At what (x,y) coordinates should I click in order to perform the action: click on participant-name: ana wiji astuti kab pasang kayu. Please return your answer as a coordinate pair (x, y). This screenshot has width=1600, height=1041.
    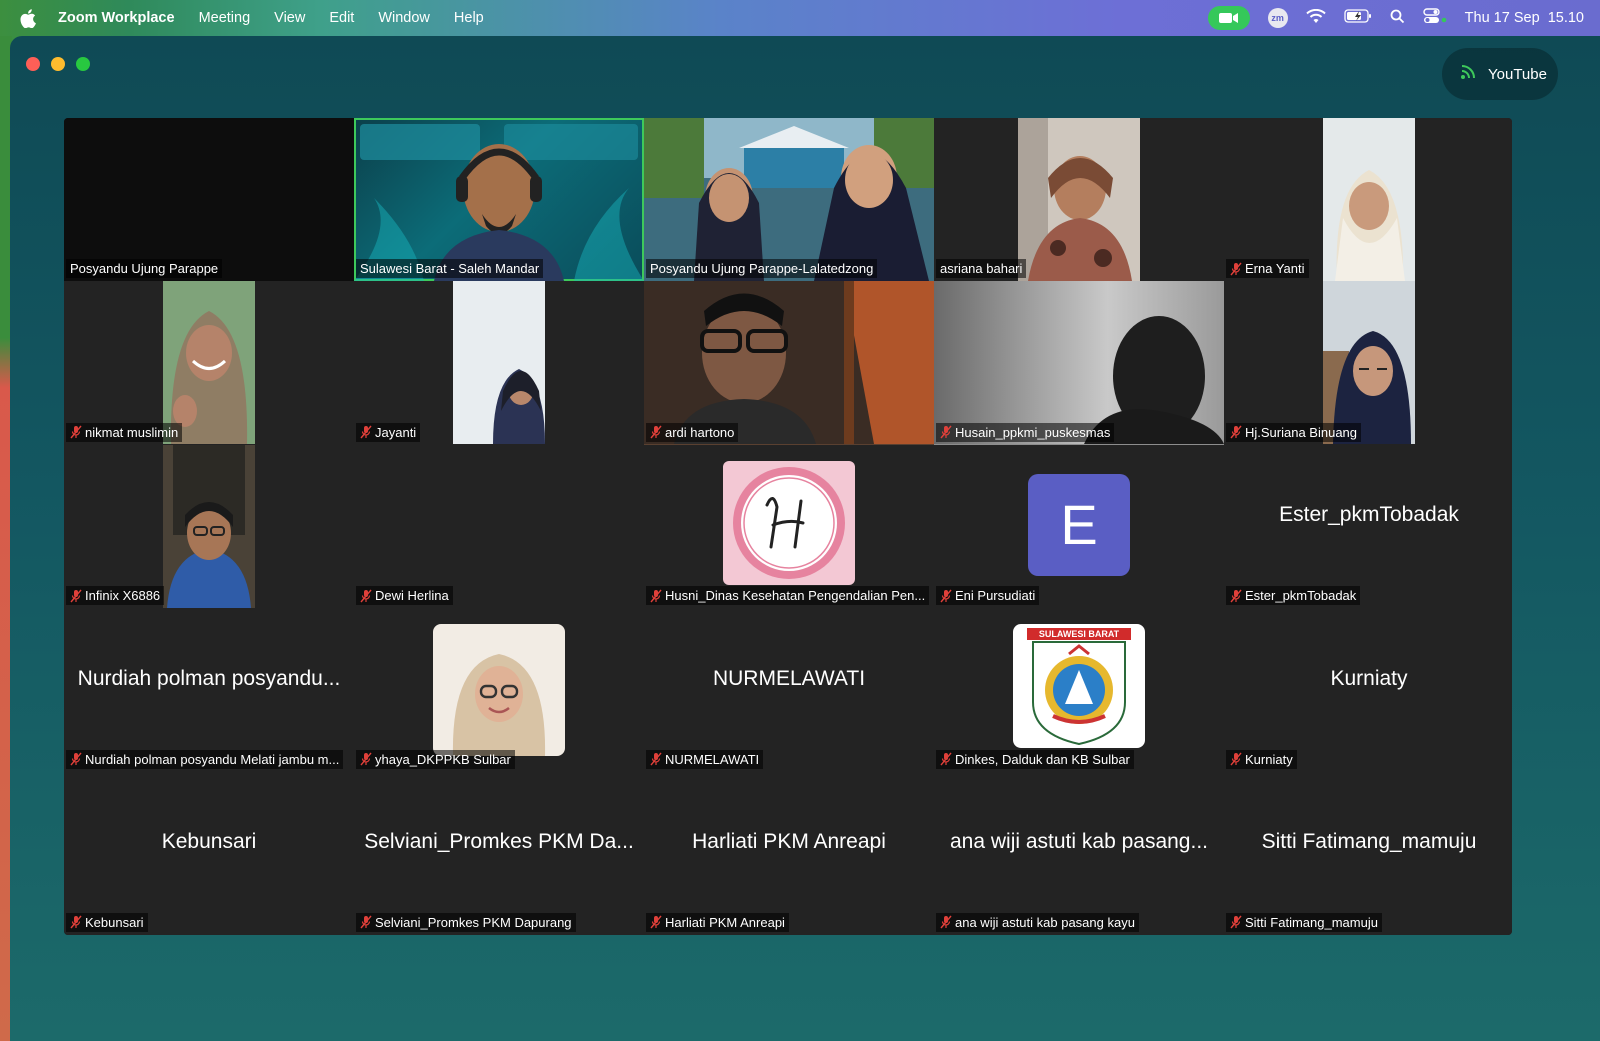
    Looking at the image, I should click on (1045, 922).